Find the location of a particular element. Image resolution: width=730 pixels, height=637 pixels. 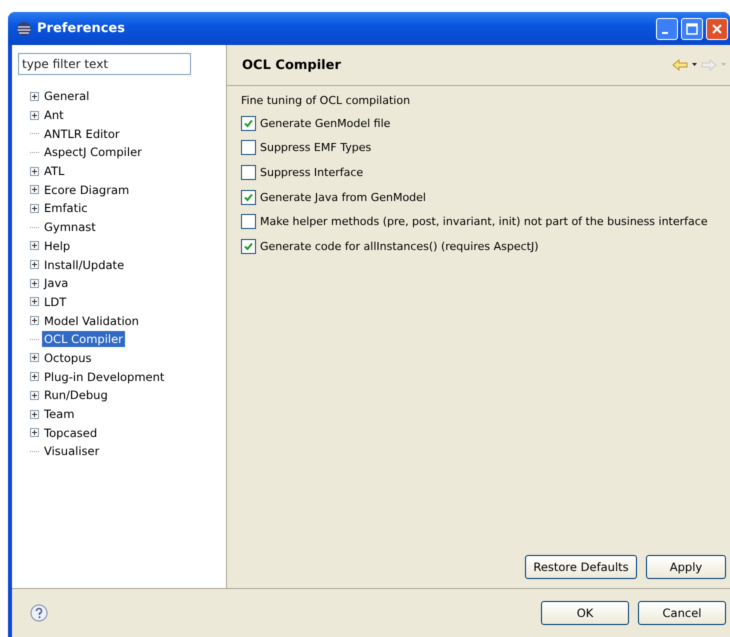

tree-item: Model Validation is located at coordinates (91, 320).